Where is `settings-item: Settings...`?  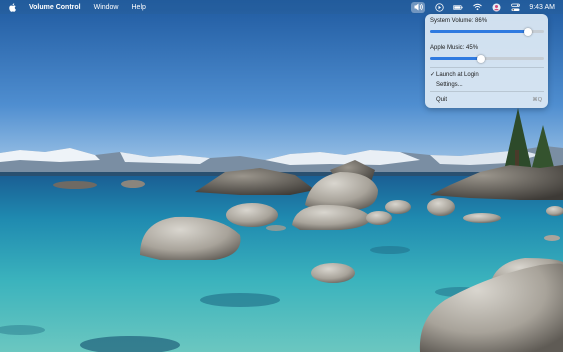 settings-item: Settings... is located at coordinates (487, 84).